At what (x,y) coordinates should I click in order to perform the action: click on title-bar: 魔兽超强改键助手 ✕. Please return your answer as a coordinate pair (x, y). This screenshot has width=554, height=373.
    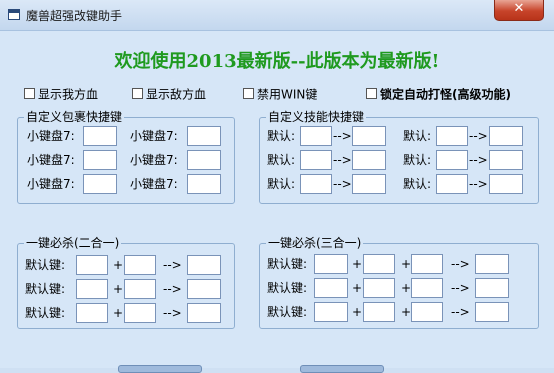
    Looking at the image, I should click on (277, 15).